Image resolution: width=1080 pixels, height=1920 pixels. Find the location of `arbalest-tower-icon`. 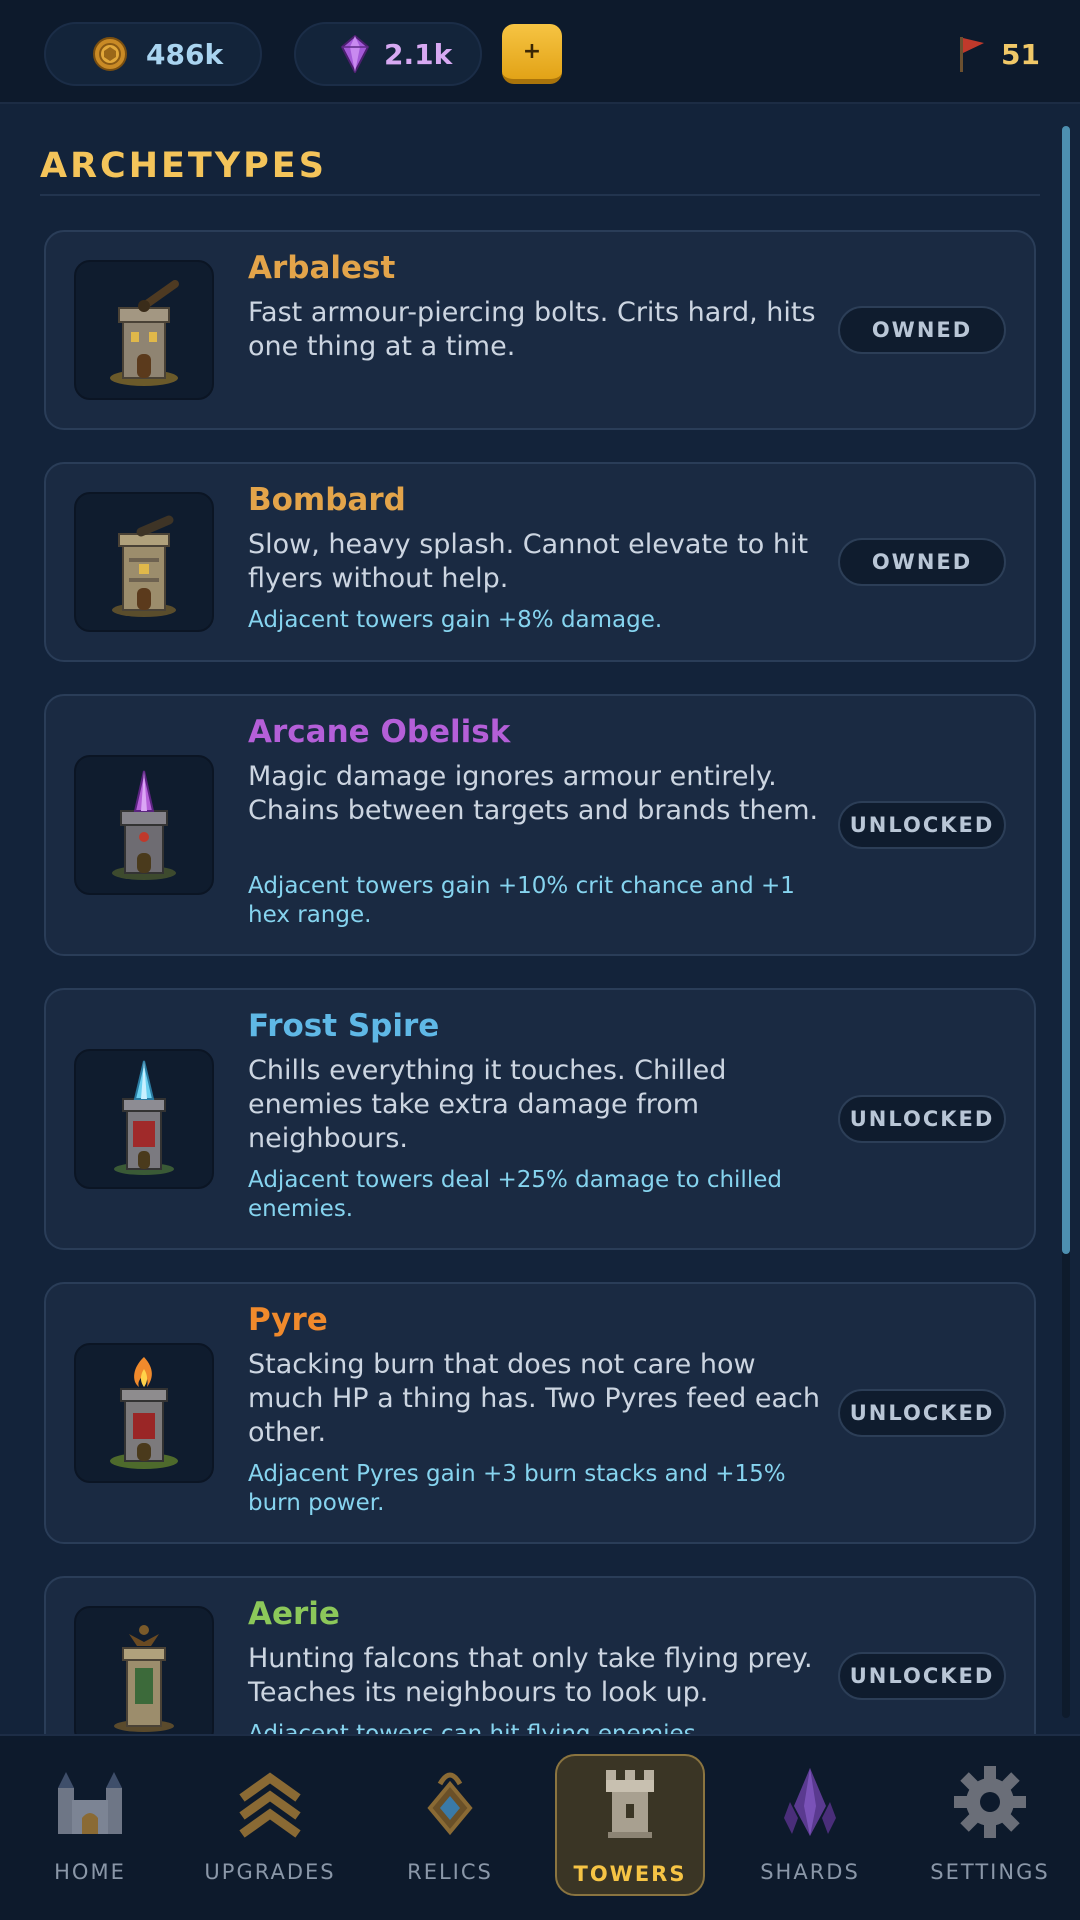

arbalest-tower-icon is located at coordinates (144, 333).